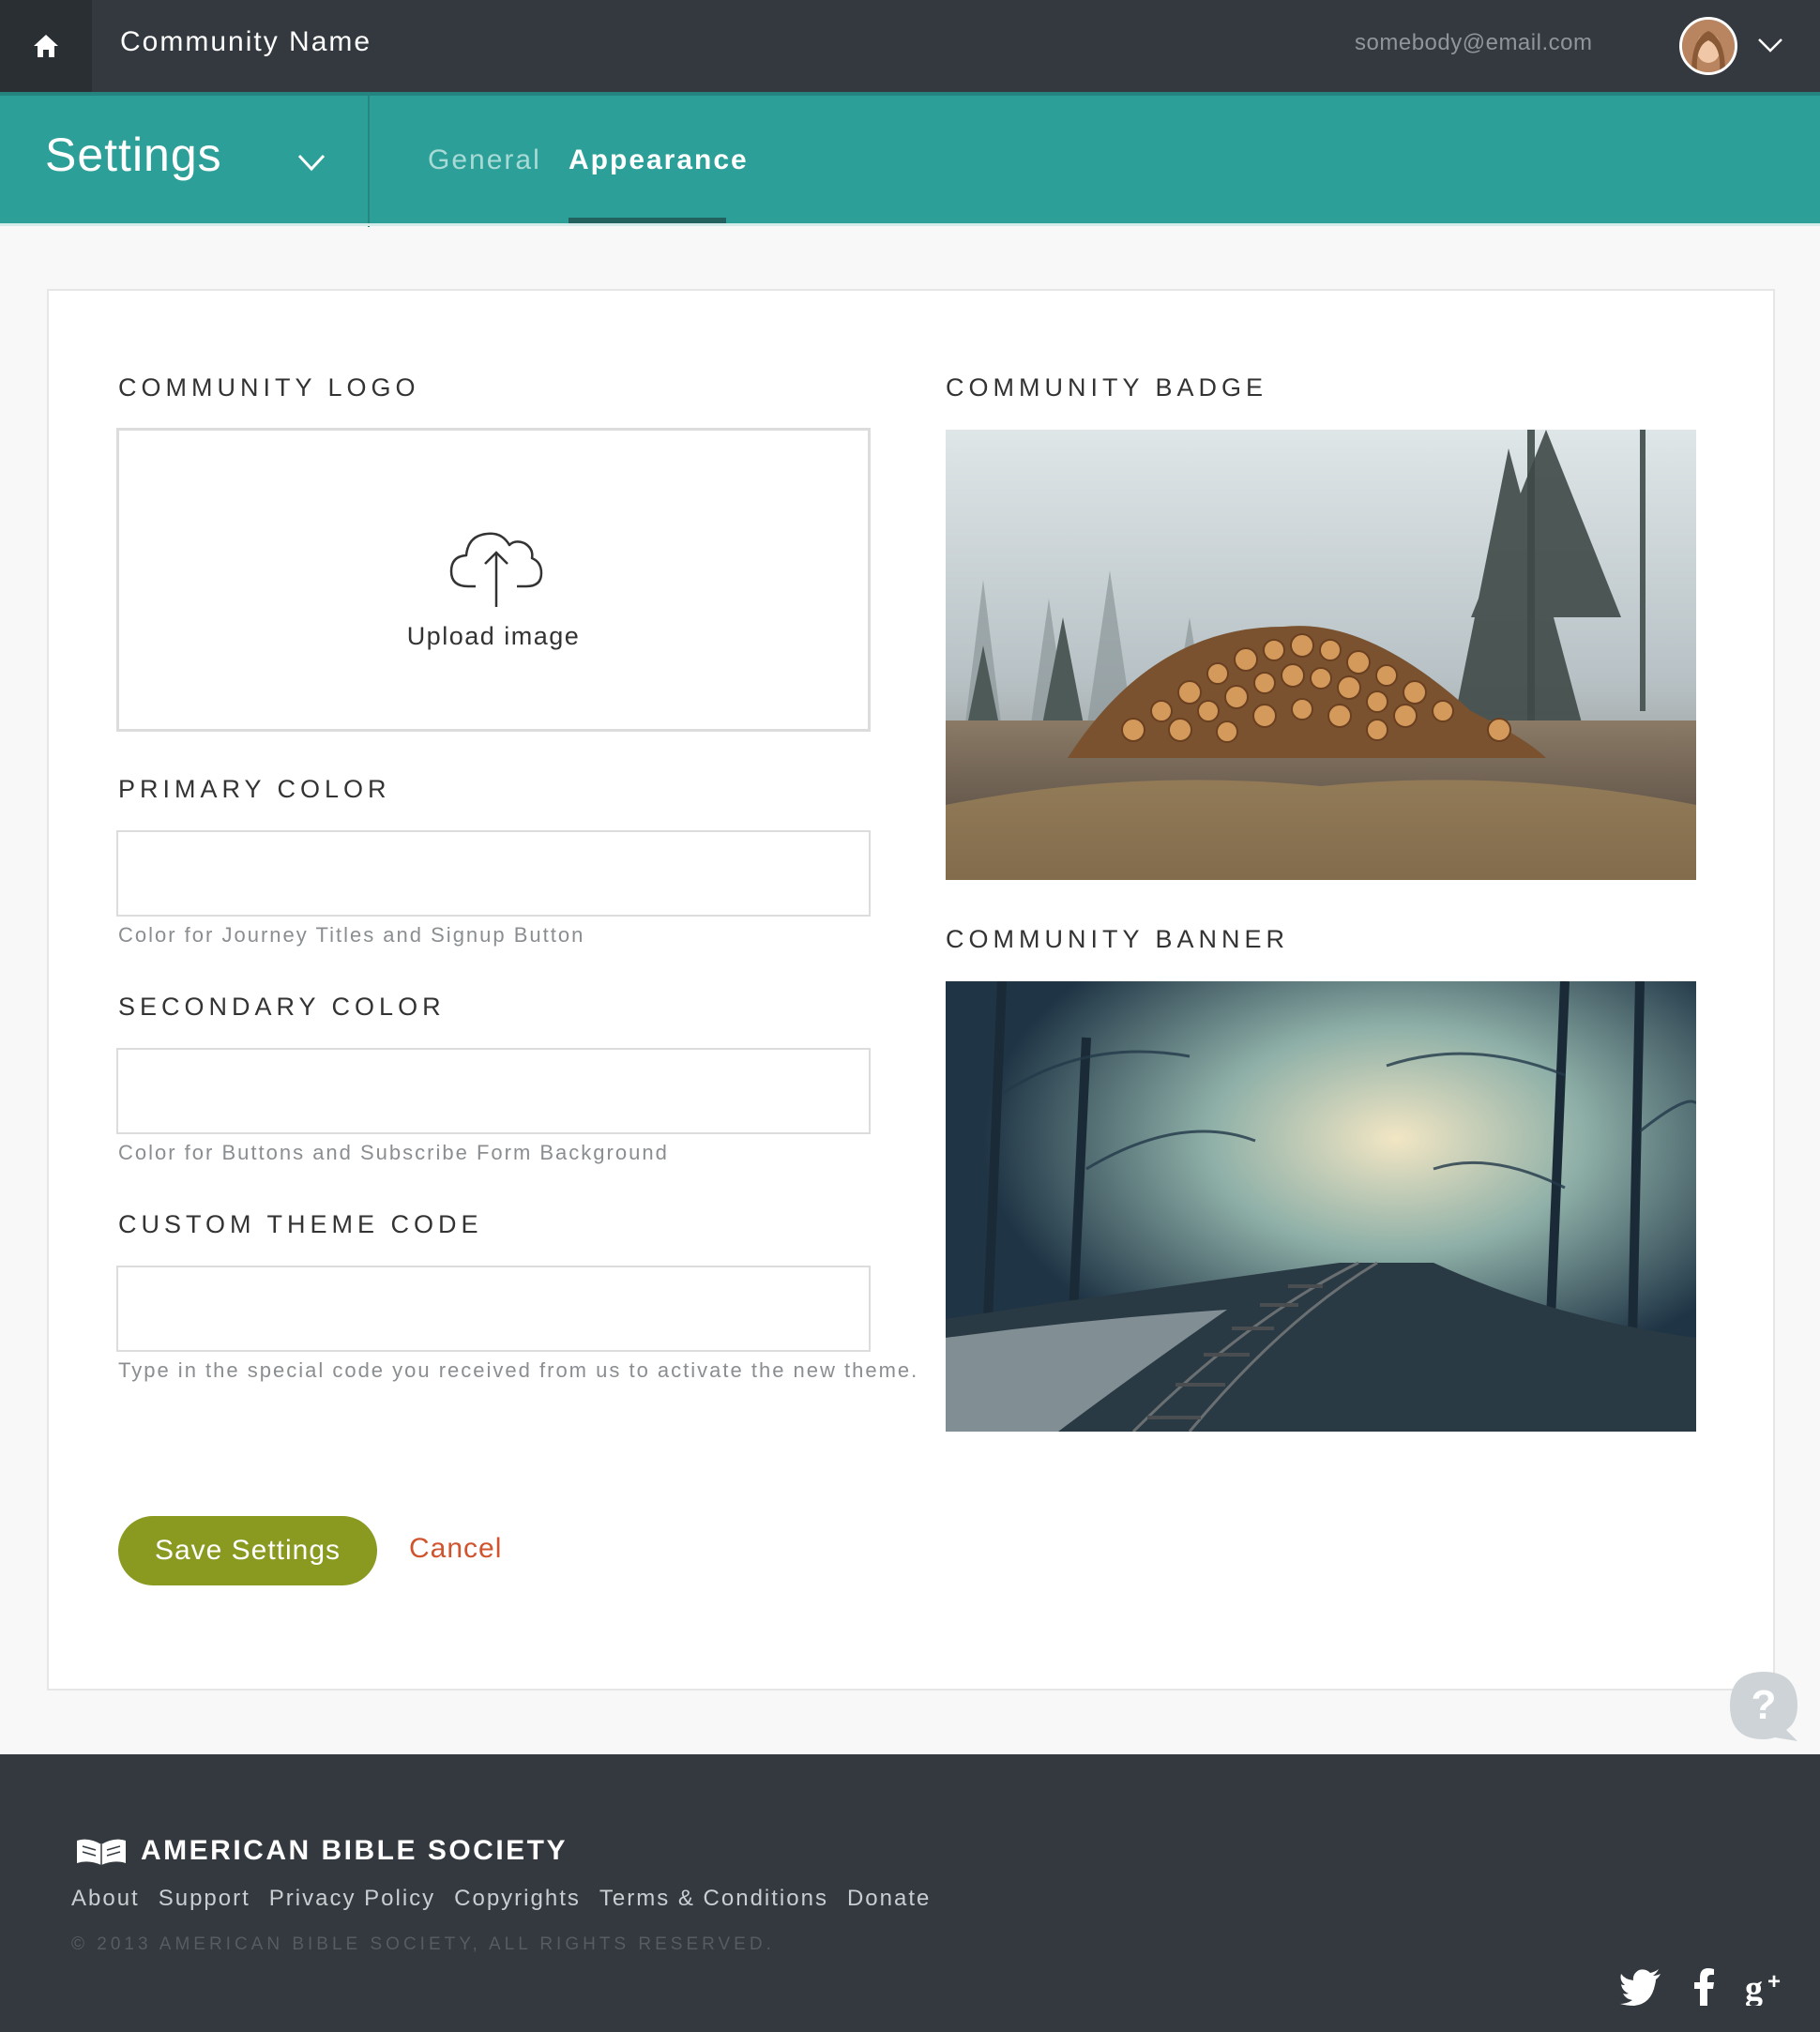 The image size is (1820, 2032). Describe the element at coordinates (1321, 655) in the screenshot. I see `community-badge-image` at that location.